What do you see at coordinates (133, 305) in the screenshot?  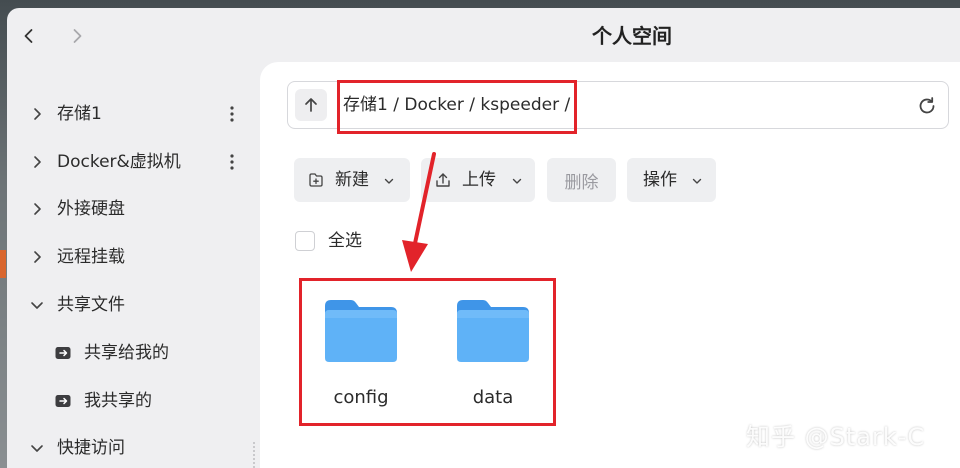 I see `sidebar-item-shared-files: 共享文件` at bounding box center [133, 305].